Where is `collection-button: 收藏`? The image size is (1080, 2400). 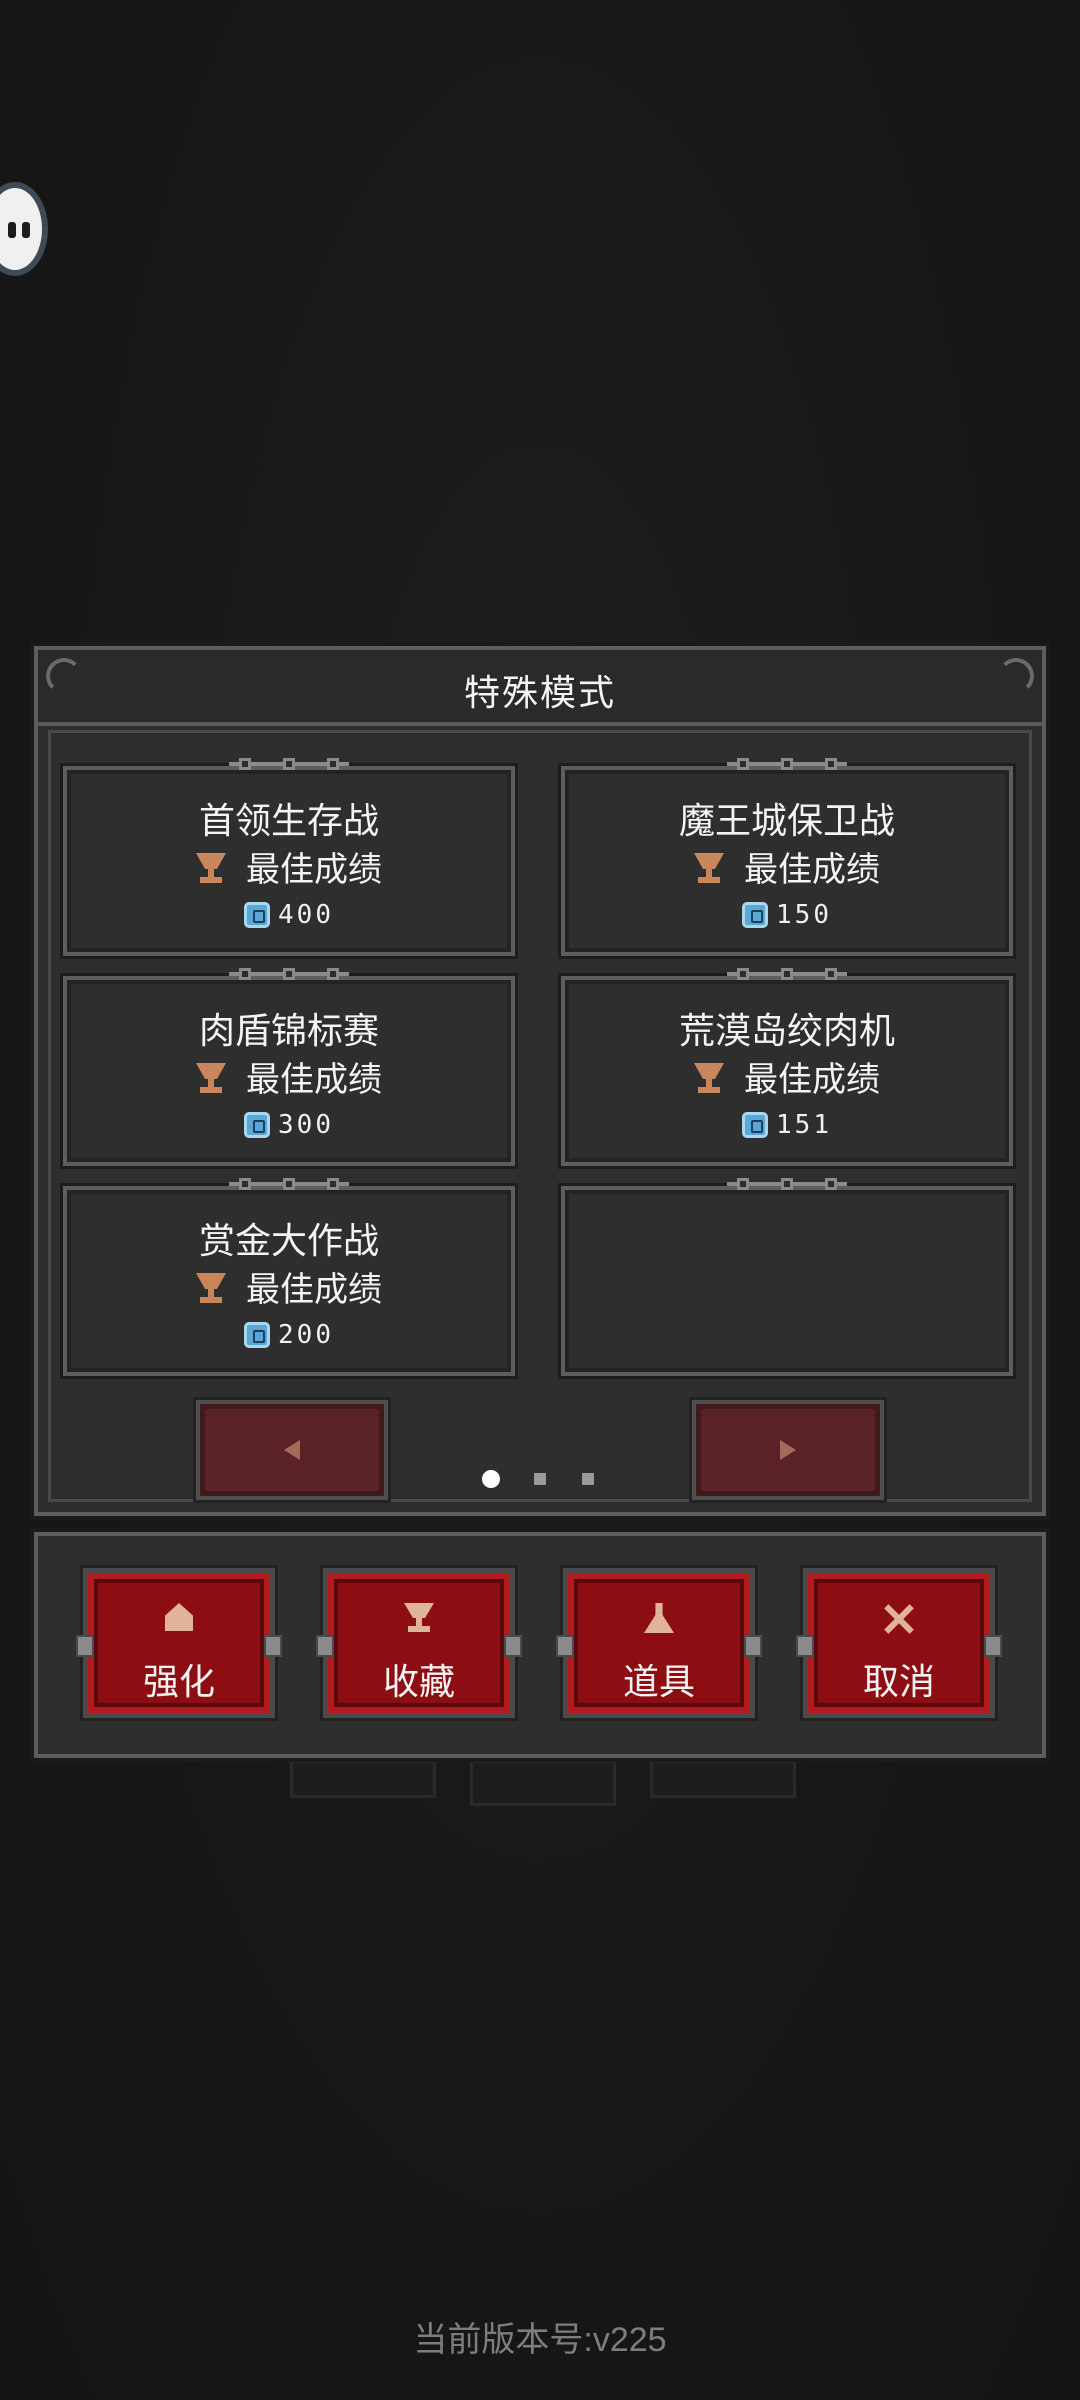
collection-button: 收藏 is located at coordinates (419, 1643).